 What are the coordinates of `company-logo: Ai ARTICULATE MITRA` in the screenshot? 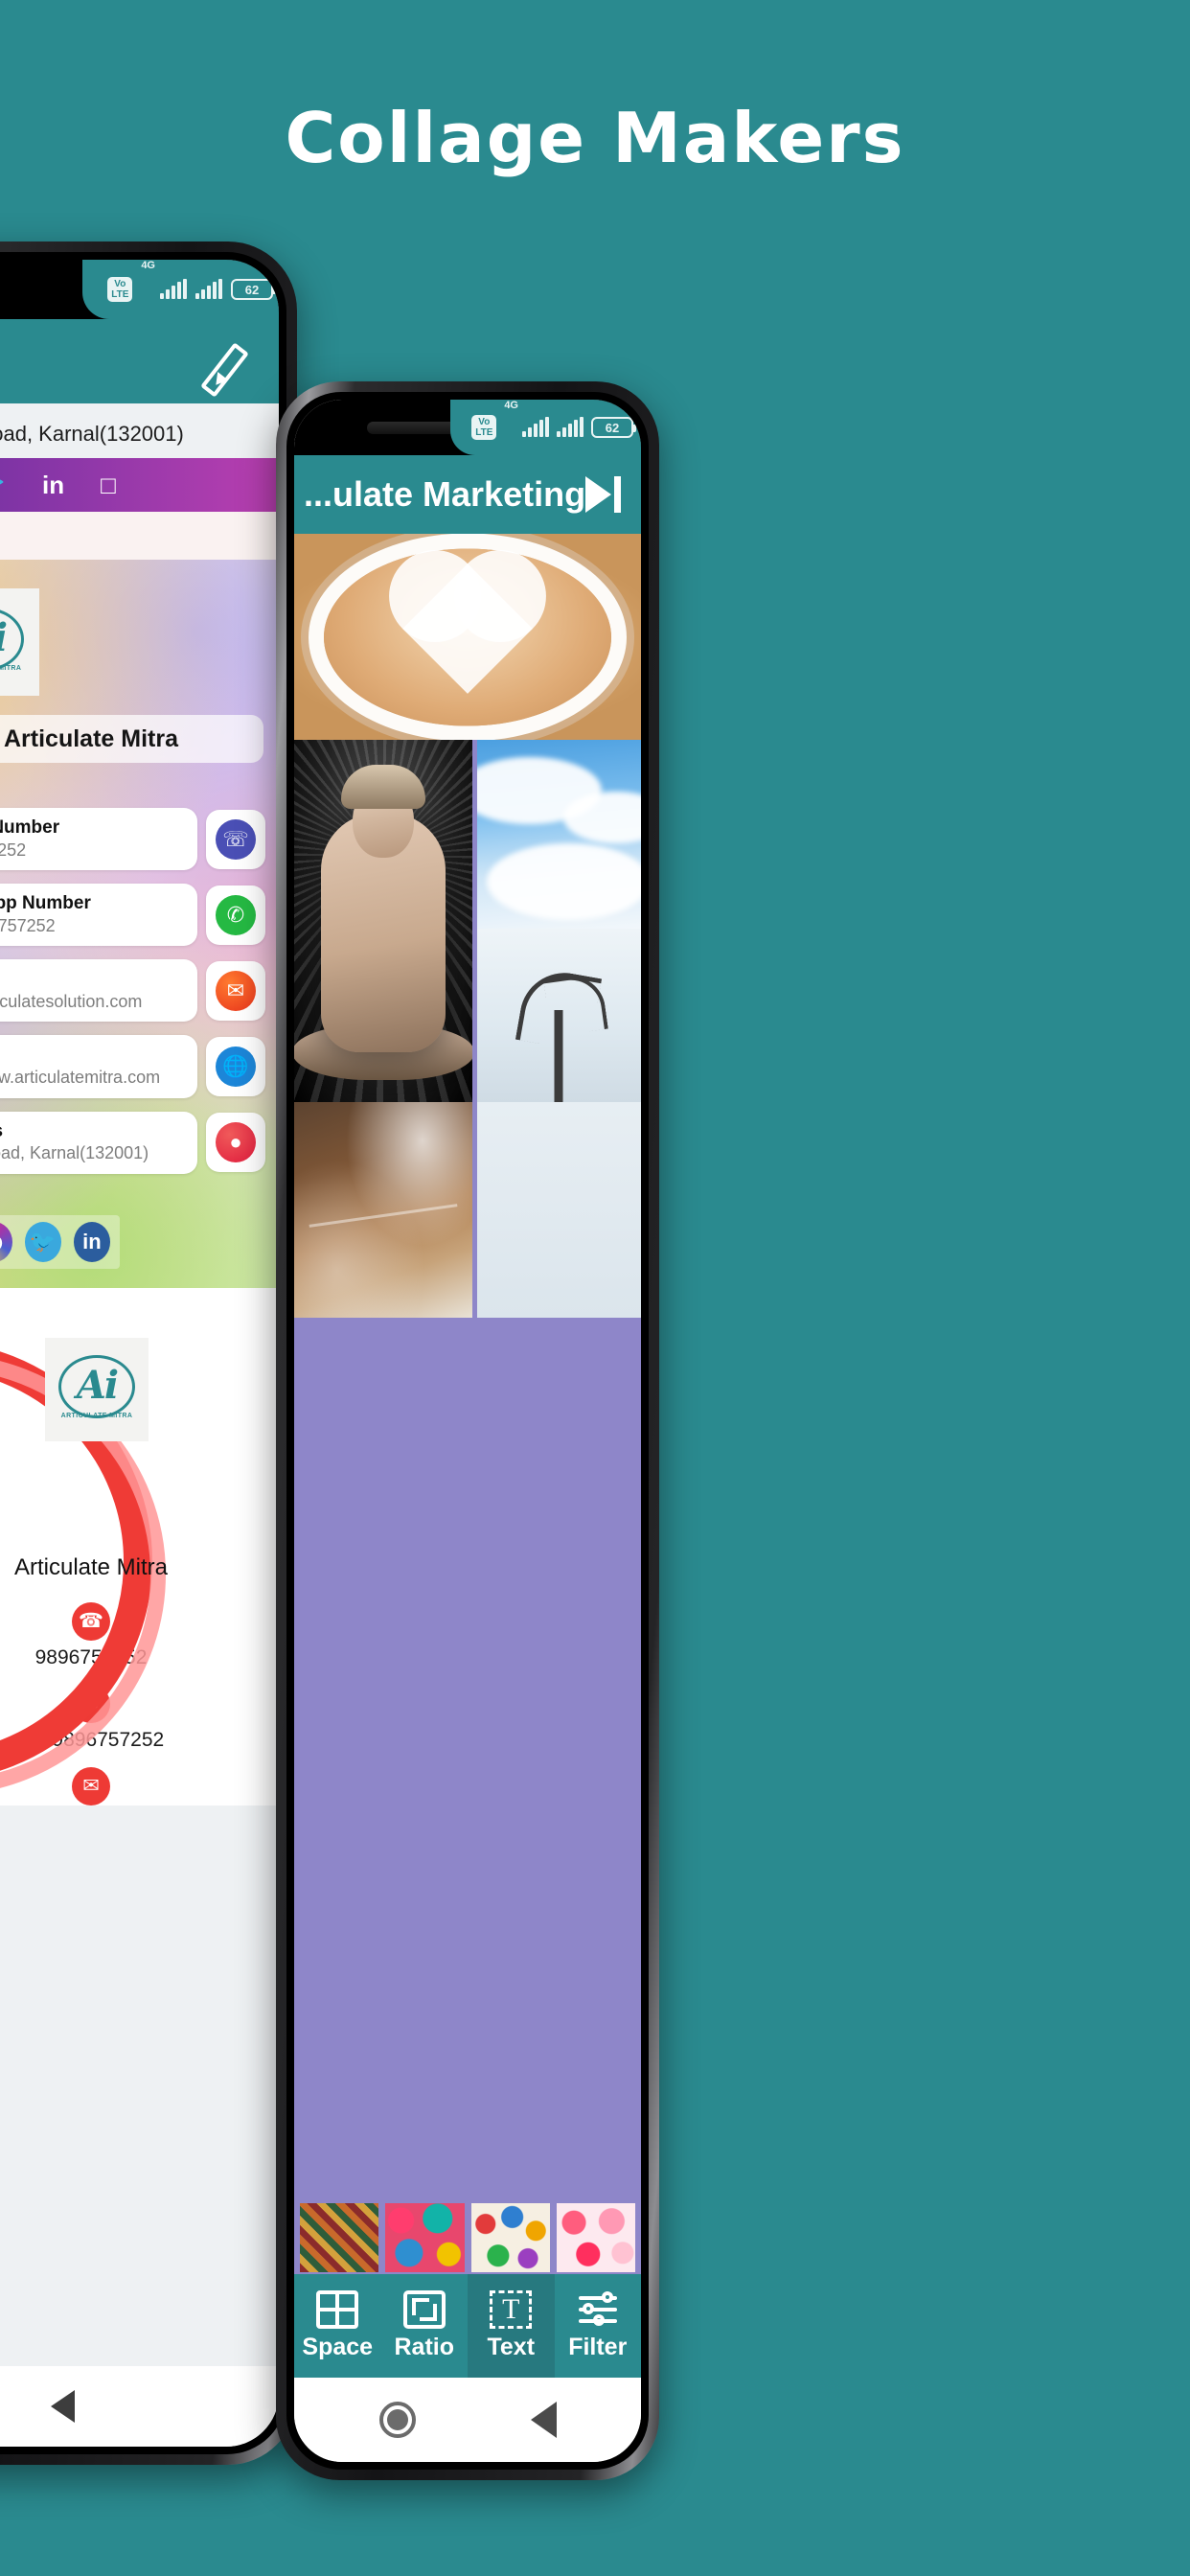 It's located at (19, 642).